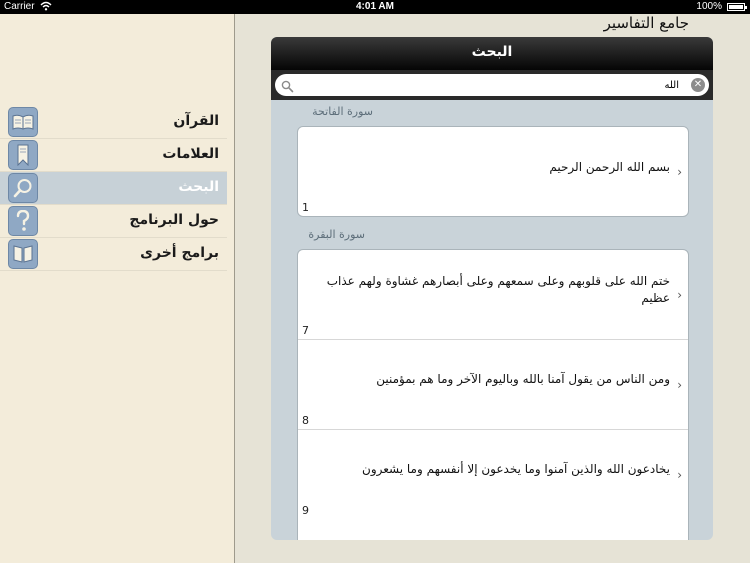 This screenshot has width=750, height=563. Describe the element at coordinates (342, 111) in the screenshot. I see `section-header-fatiha: سورة الفاتحة` at that location.